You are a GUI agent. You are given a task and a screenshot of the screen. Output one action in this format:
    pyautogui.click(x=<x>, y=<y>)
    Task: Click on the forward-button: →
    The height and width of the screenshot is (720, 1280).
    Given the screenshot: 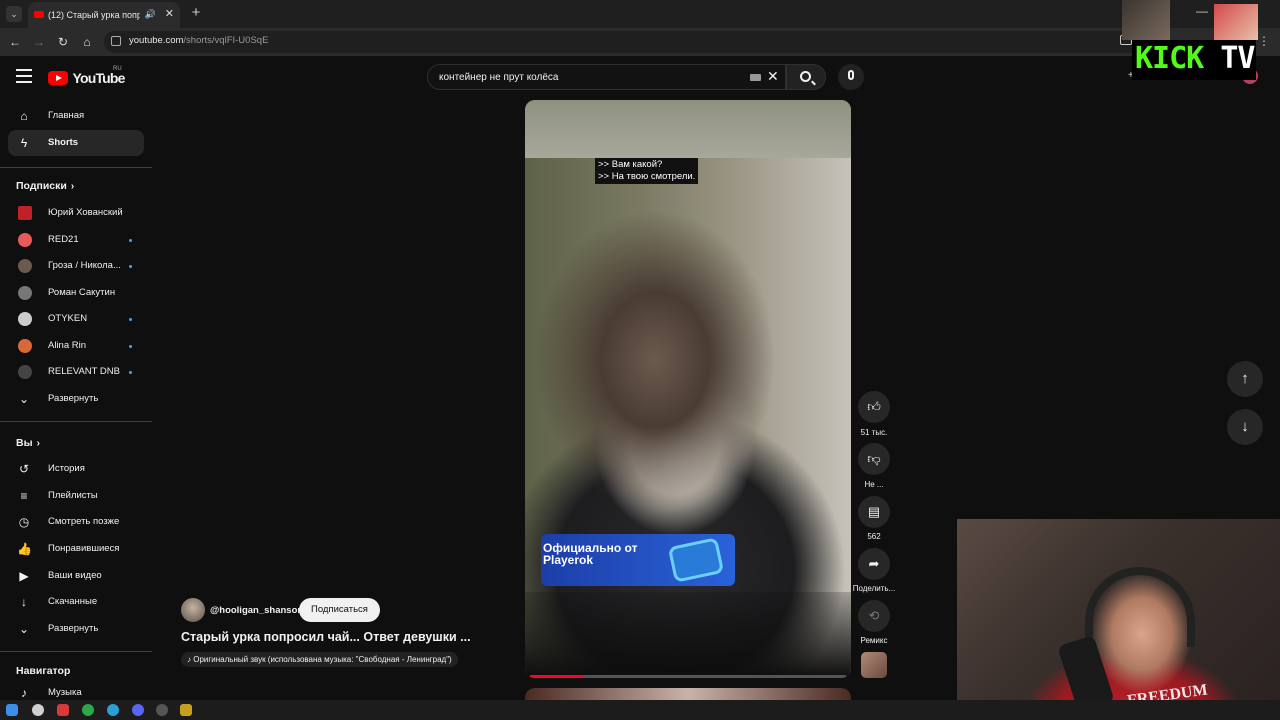 What is the action you would take?
    pyautogui.click(x=39, y=42)
    